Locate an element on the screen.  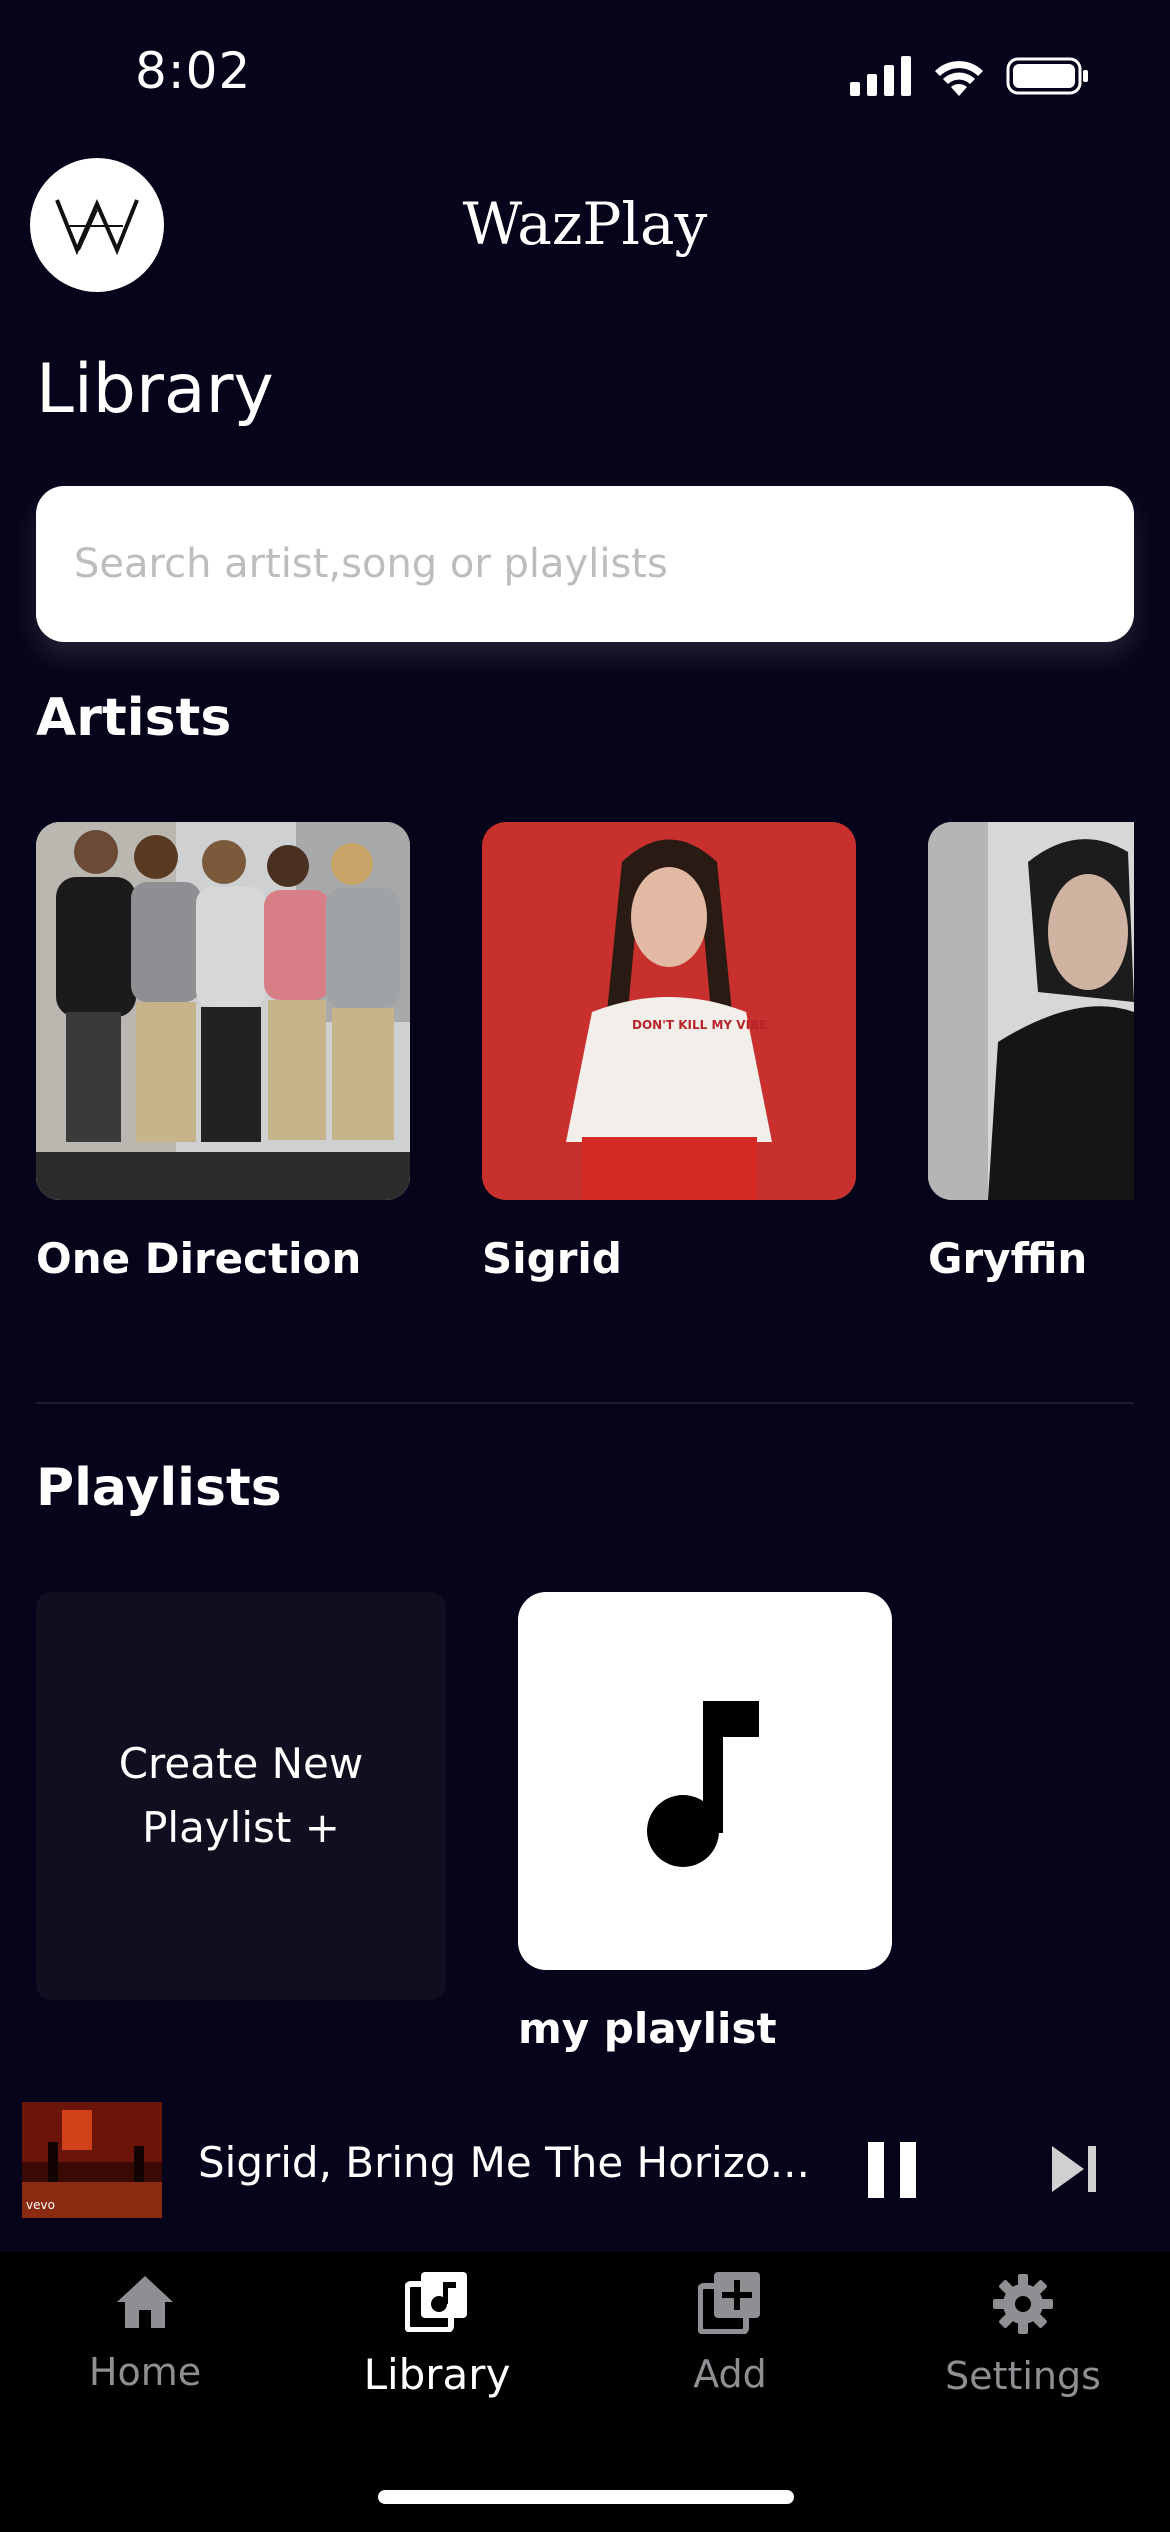
library-icon is located at coordinates (435, 2302).